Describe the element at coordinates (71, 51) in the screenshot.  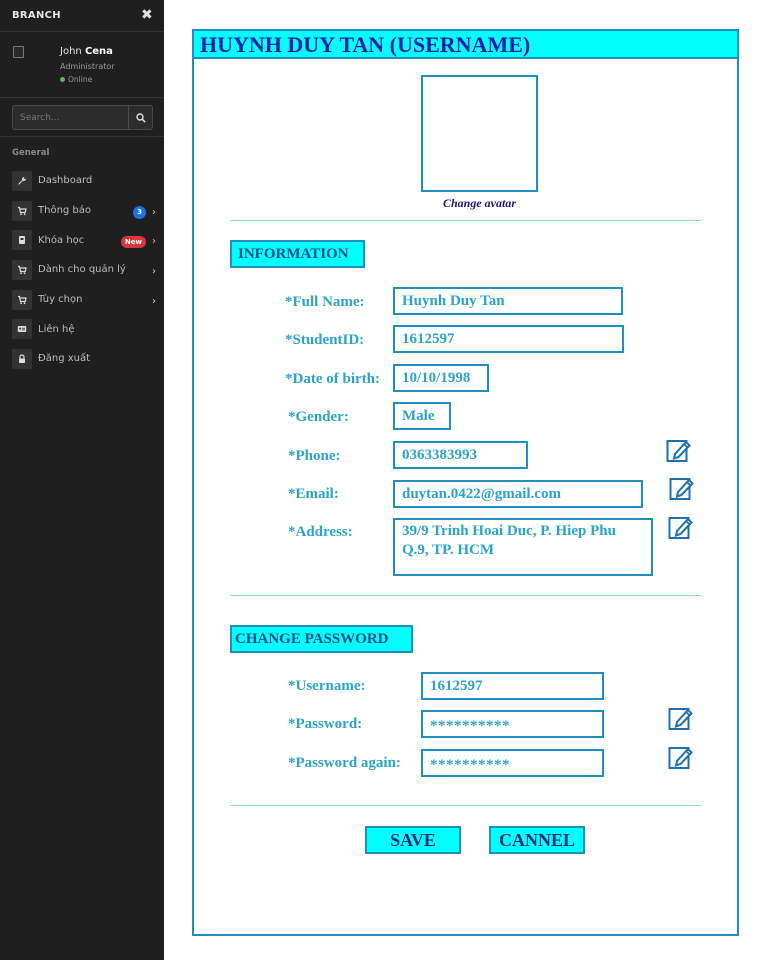
I see `user-first-name: John` at that location.